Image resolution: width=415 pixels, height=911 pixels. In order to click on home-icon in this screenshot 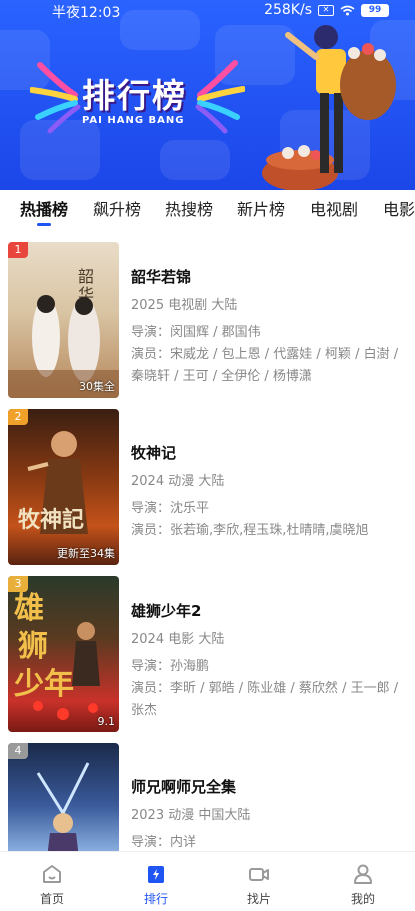, I will do `click(52, 874)`.